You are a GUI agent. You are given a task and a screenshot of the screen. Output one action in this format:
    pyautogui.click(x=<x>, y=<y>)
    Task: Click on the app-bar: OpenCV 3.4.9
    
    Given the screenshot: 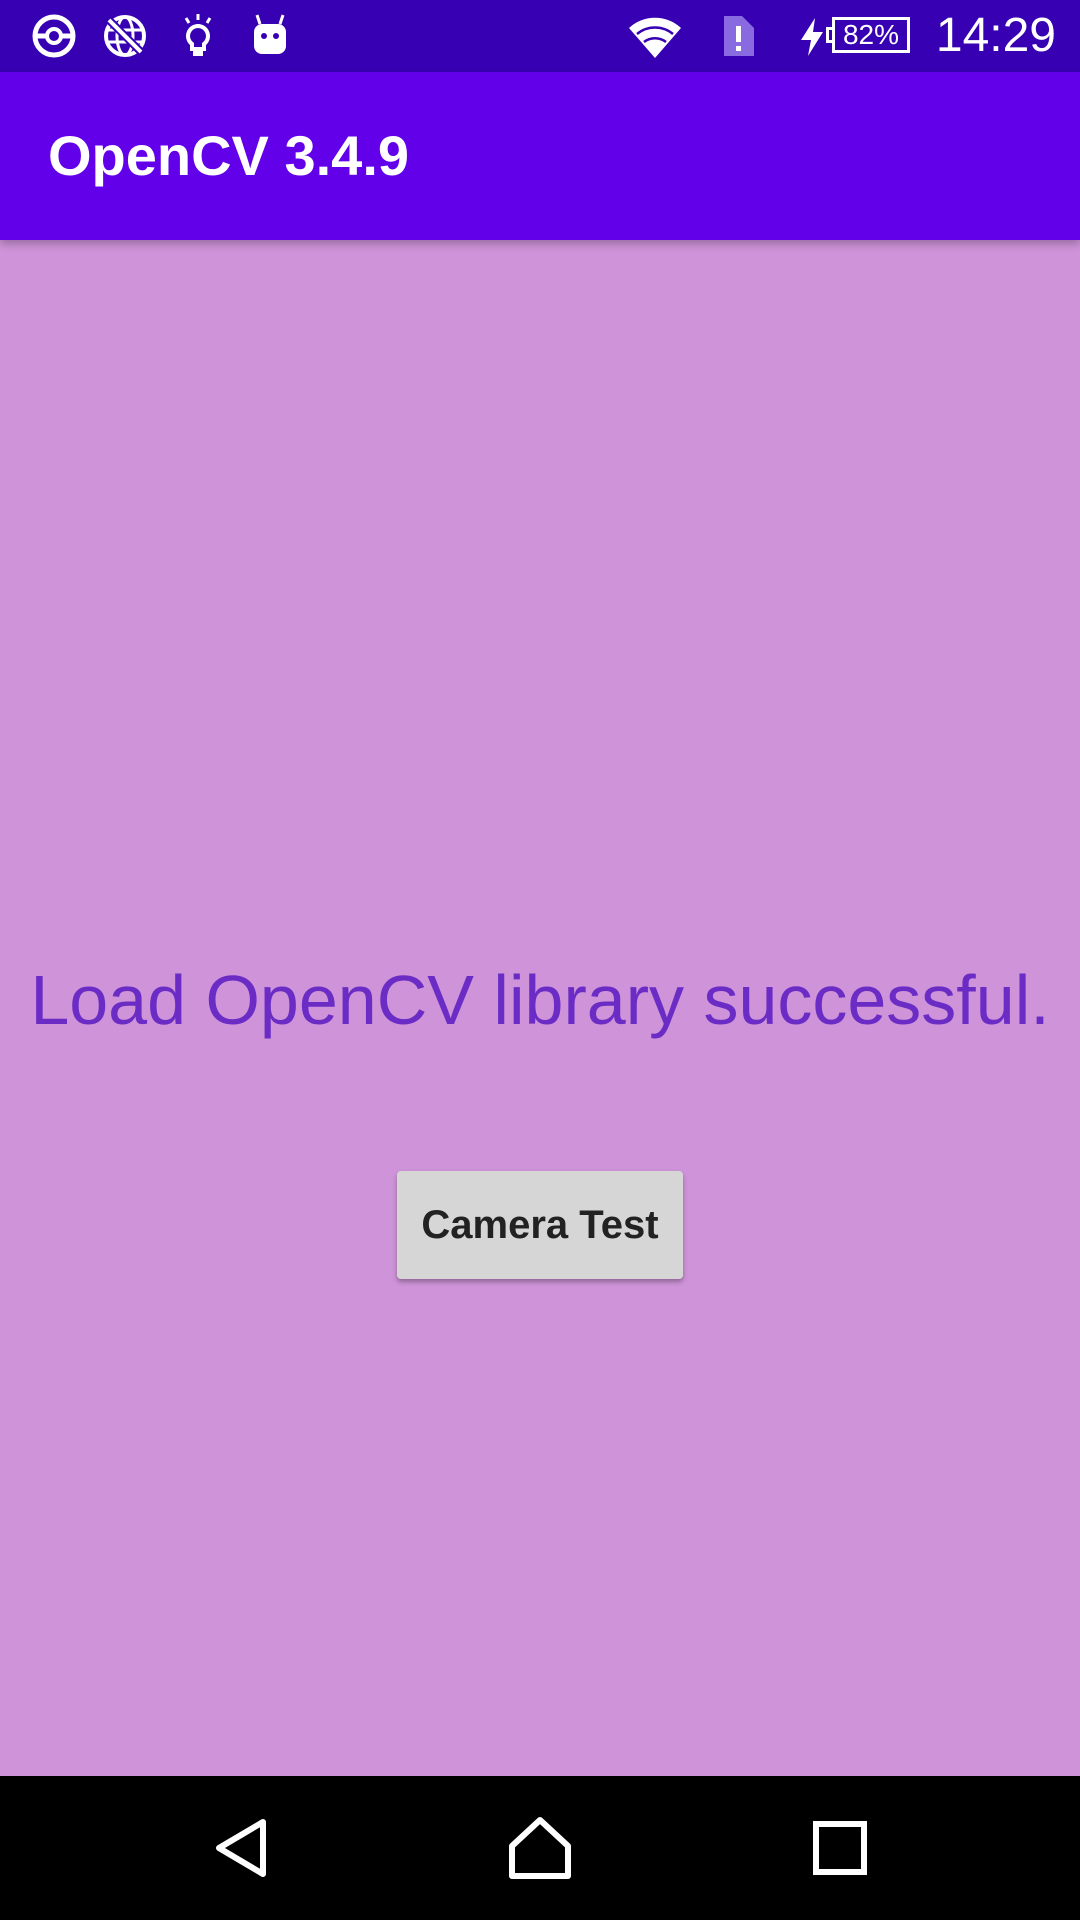 What is the action you would take?
    pyautogui.click(x=540, y=156)
    